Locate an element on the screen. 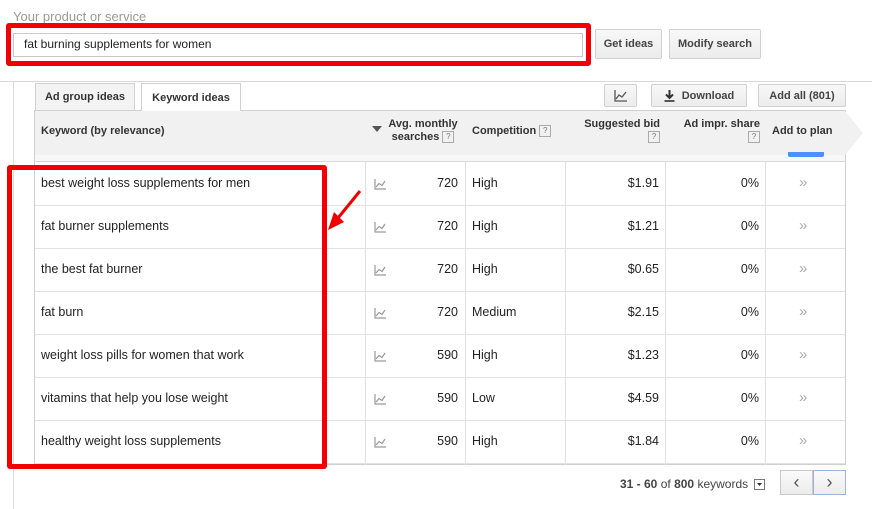 The image size is (872, 509). modify-search-button: Modify search is located at coordinates (715, 44).